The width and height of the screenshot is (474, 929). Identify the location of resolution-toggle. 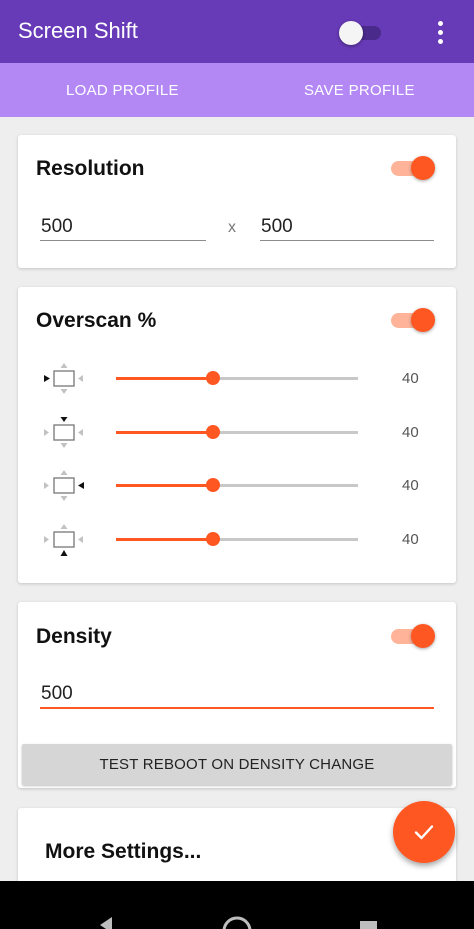
(414, 168).